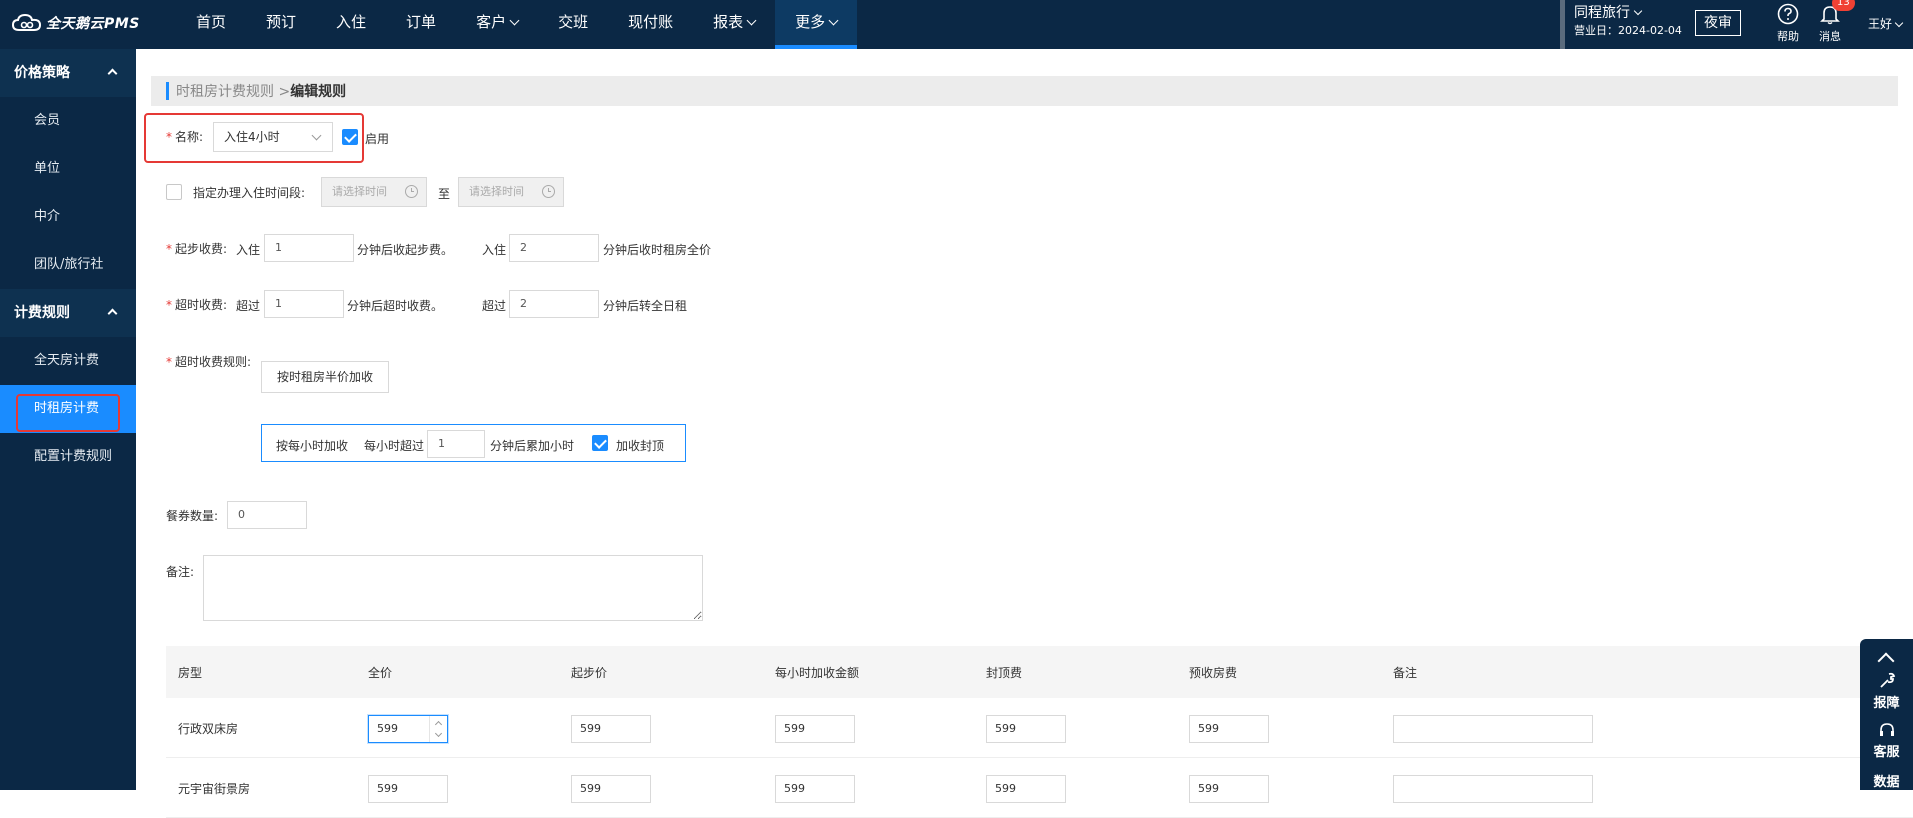 Image resolution: width=1913 pixels, height=818 pixels. Describe the element at coordinates (68, 457) in the screenshot. I see `sidebar-item-1-2: 配置计费规则` at that location.